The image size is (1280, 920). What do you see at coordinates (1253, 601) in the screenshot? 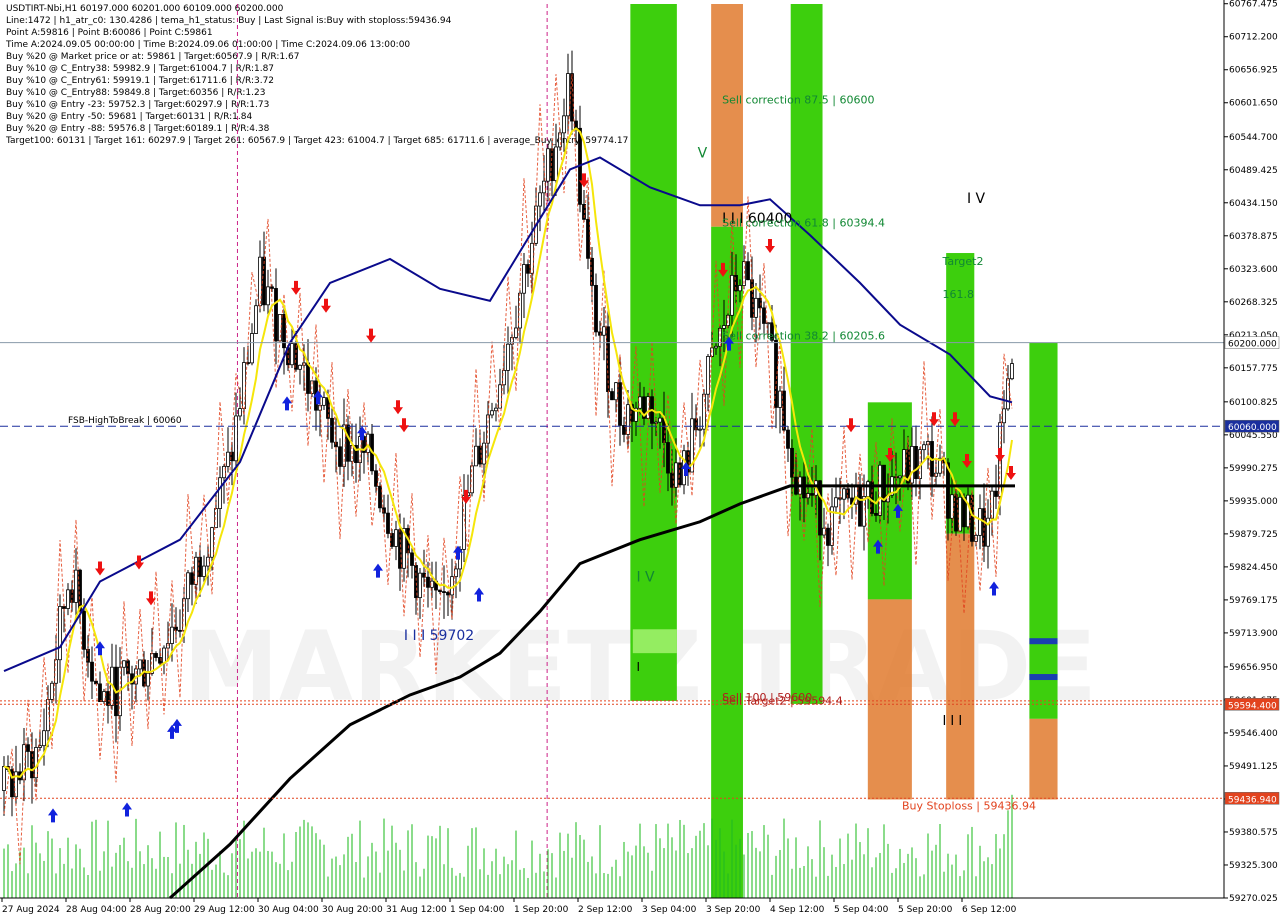
I see `price-tick-label: 59769.175` at bounding box center [1253, 601].